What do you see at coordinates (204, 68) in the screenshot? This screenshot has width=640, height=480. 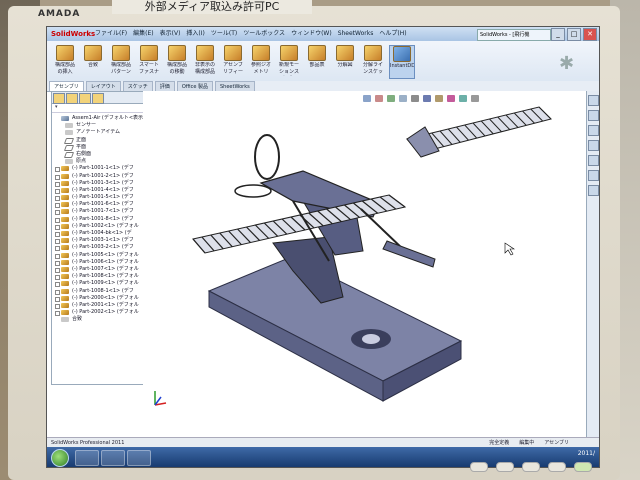 I see `ribbon-button-label: 非表示の構成部品` at bounding box center [204, 68].